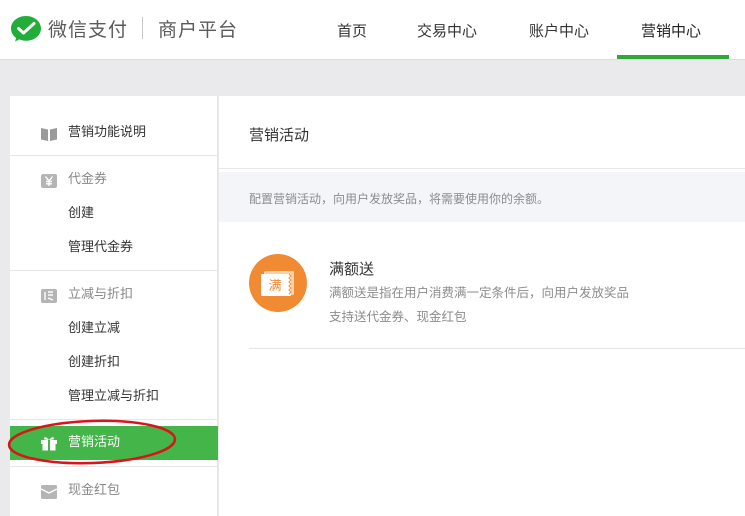  I want to click on activity-description-secondary: 支持送代金券、现金红包, so click(398, 316).